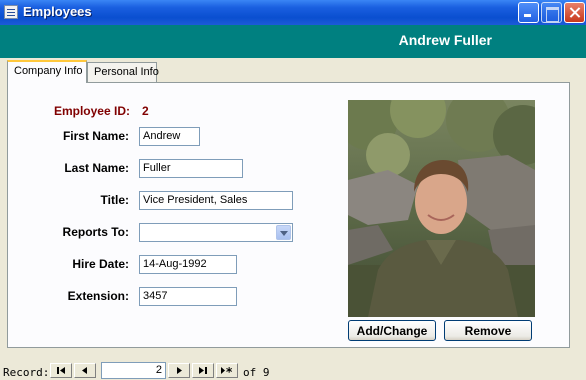 The image size is (586, 380). I want to click on new-record-button: *, so click(227, 370).